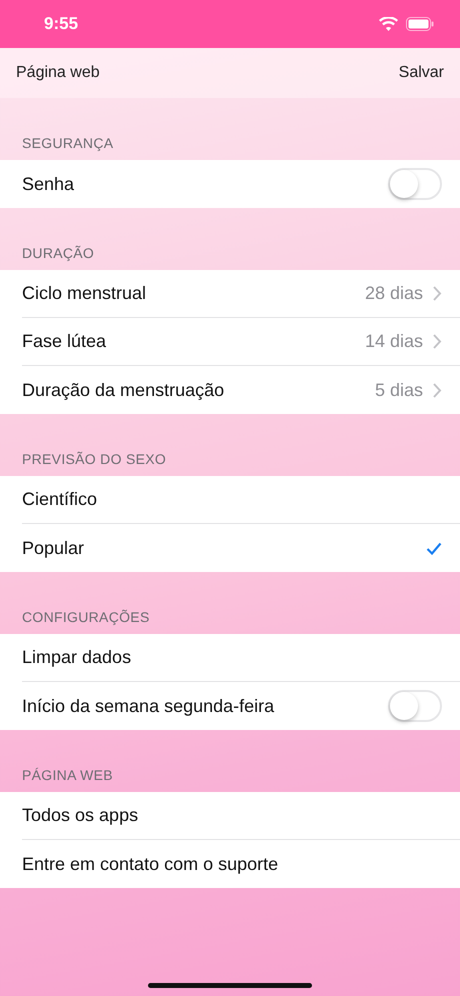  What do you see at coordinates (148, 706) in the screenshot?
I see `row-label: Início da semana segunda-feira` at bounding box center [148, 706].